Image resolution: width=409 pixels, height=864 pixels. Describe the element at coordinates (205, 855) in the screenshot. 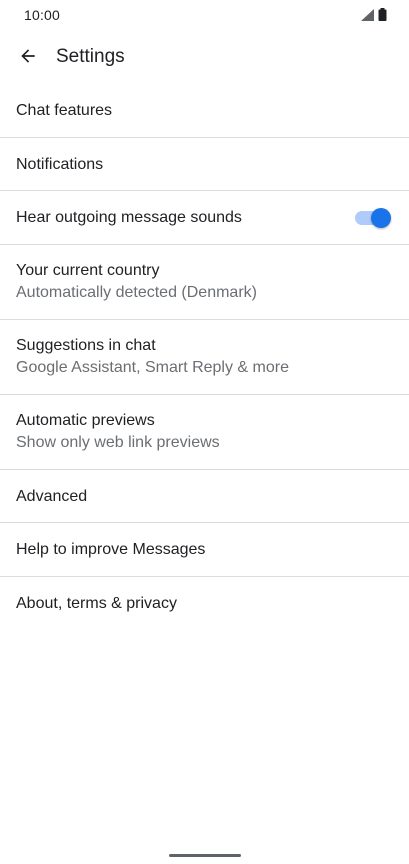

I see `home-indicator` at that location.